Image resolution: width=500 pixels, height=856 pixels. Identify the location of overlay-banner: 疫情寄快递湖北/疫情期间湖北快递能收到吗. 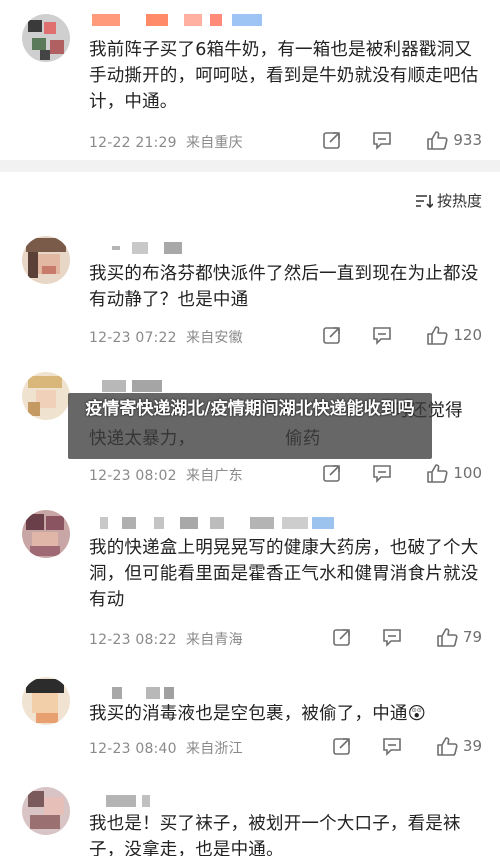
(250, 426).